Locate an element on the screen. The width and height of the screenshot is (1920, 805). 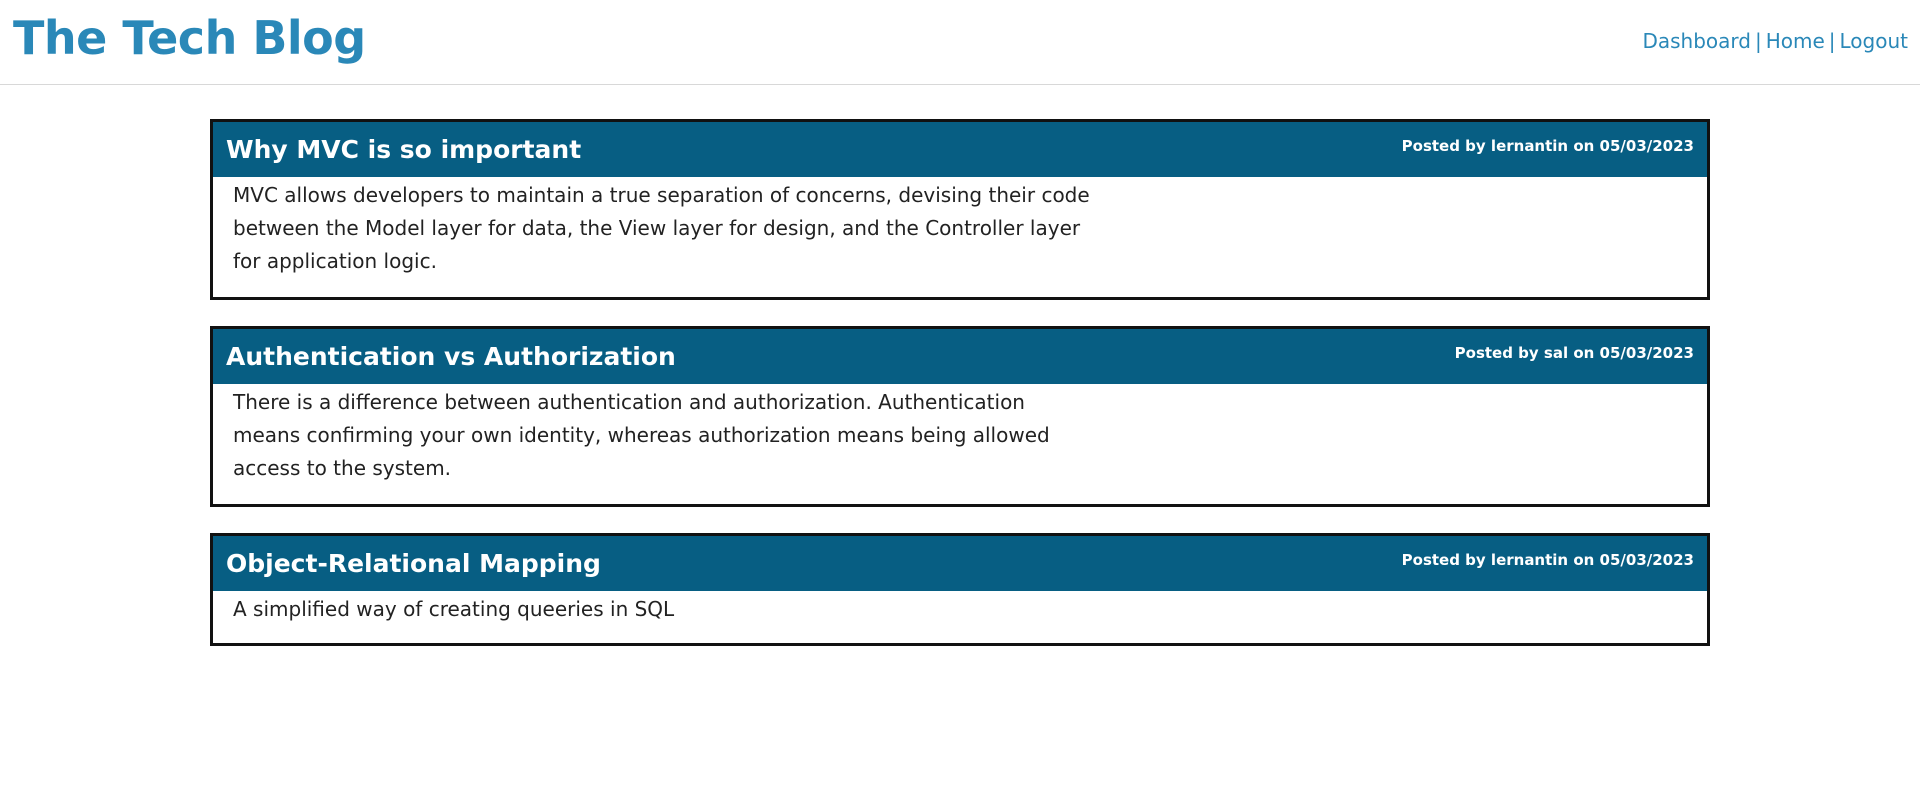
post-title: Why MVC is so important is located at coordinates (403, 150).